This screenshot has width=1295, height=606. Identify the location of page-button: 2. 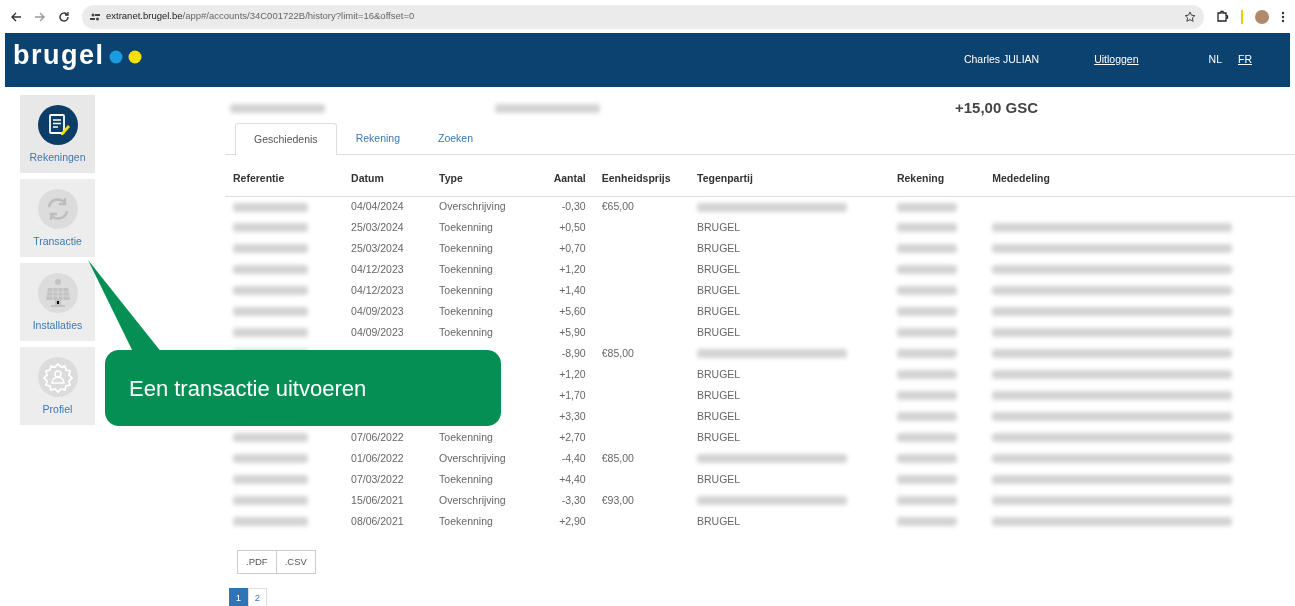
(257, 597).